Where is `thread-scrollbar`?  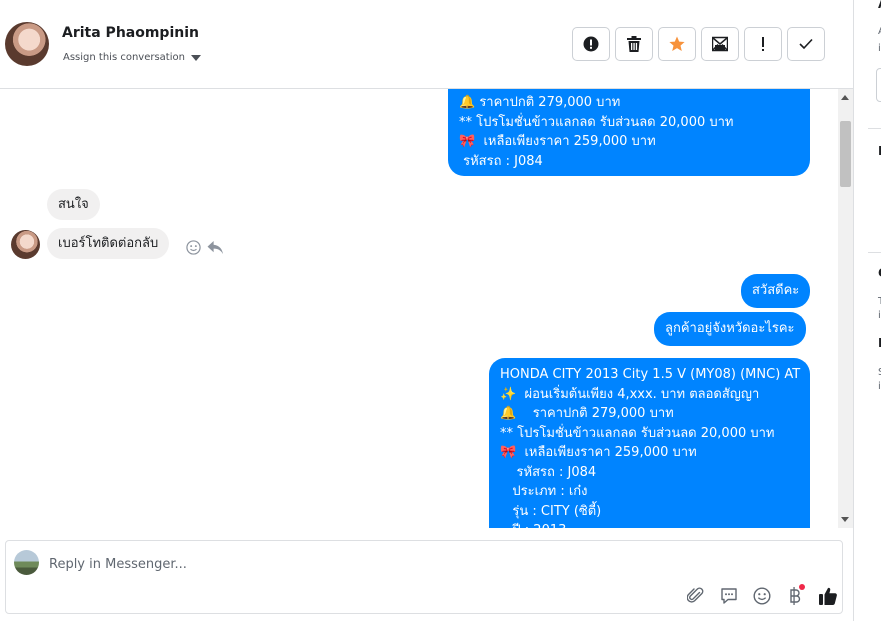
thread-scrollbar is located at coordinates (845, 308).